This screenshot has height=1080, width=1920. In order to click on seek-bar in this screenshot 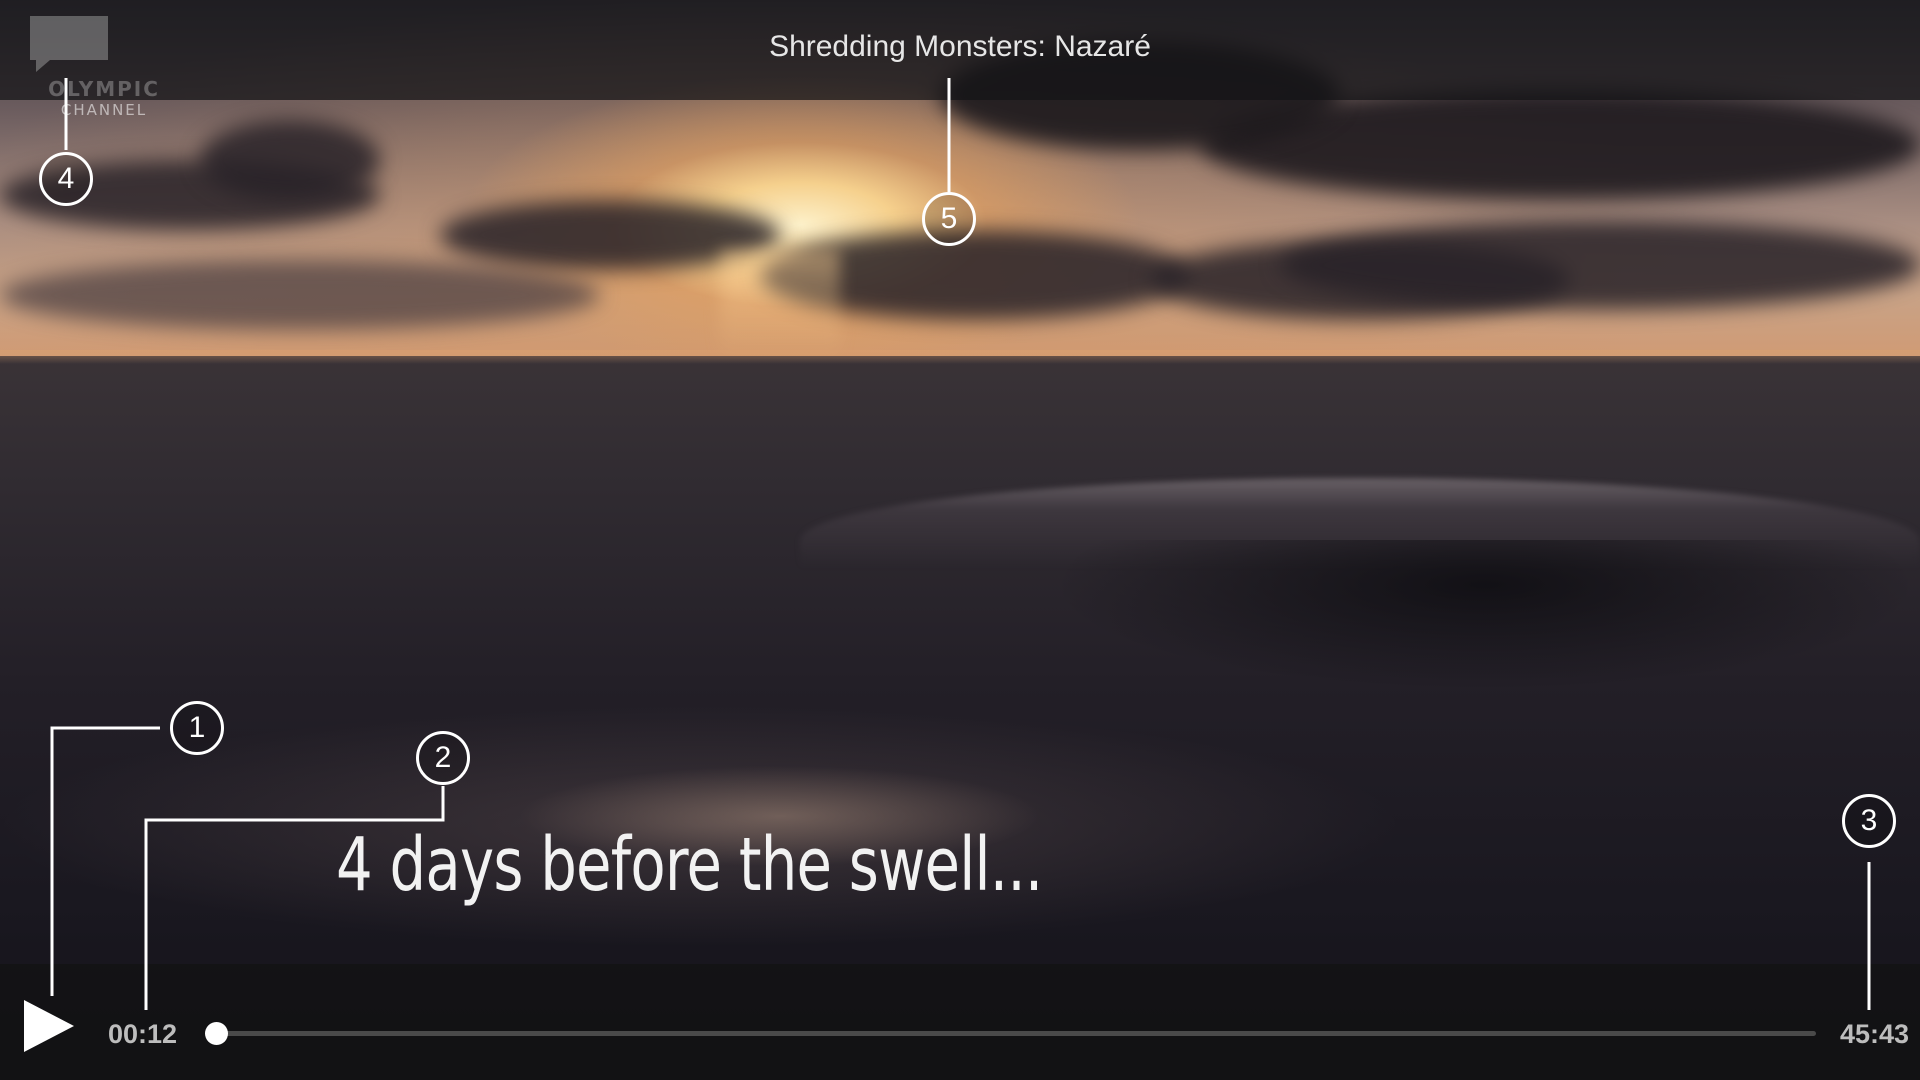, I will do `click(1013, 1033)`.